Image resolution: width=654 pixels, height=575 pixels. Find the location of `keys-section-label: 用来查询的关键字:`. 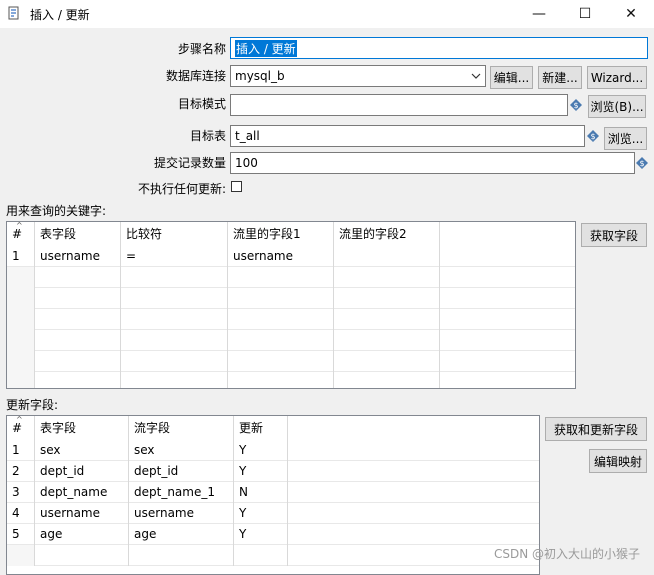

keys-section-label: 用来查询的关键字: is located at coordinates (56, 211).